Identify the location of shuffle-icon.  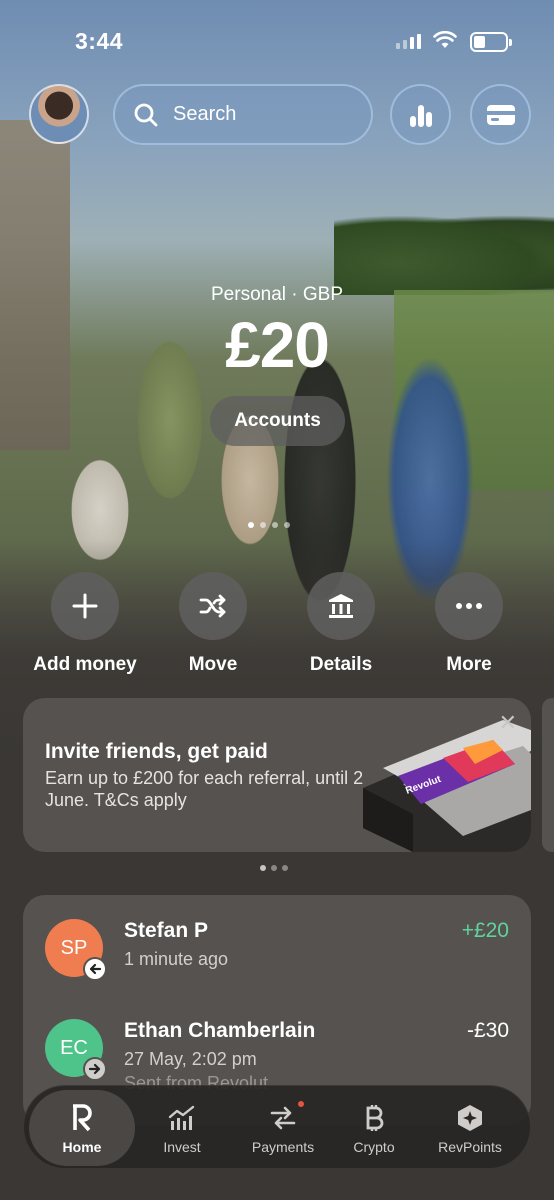
(212, 606).